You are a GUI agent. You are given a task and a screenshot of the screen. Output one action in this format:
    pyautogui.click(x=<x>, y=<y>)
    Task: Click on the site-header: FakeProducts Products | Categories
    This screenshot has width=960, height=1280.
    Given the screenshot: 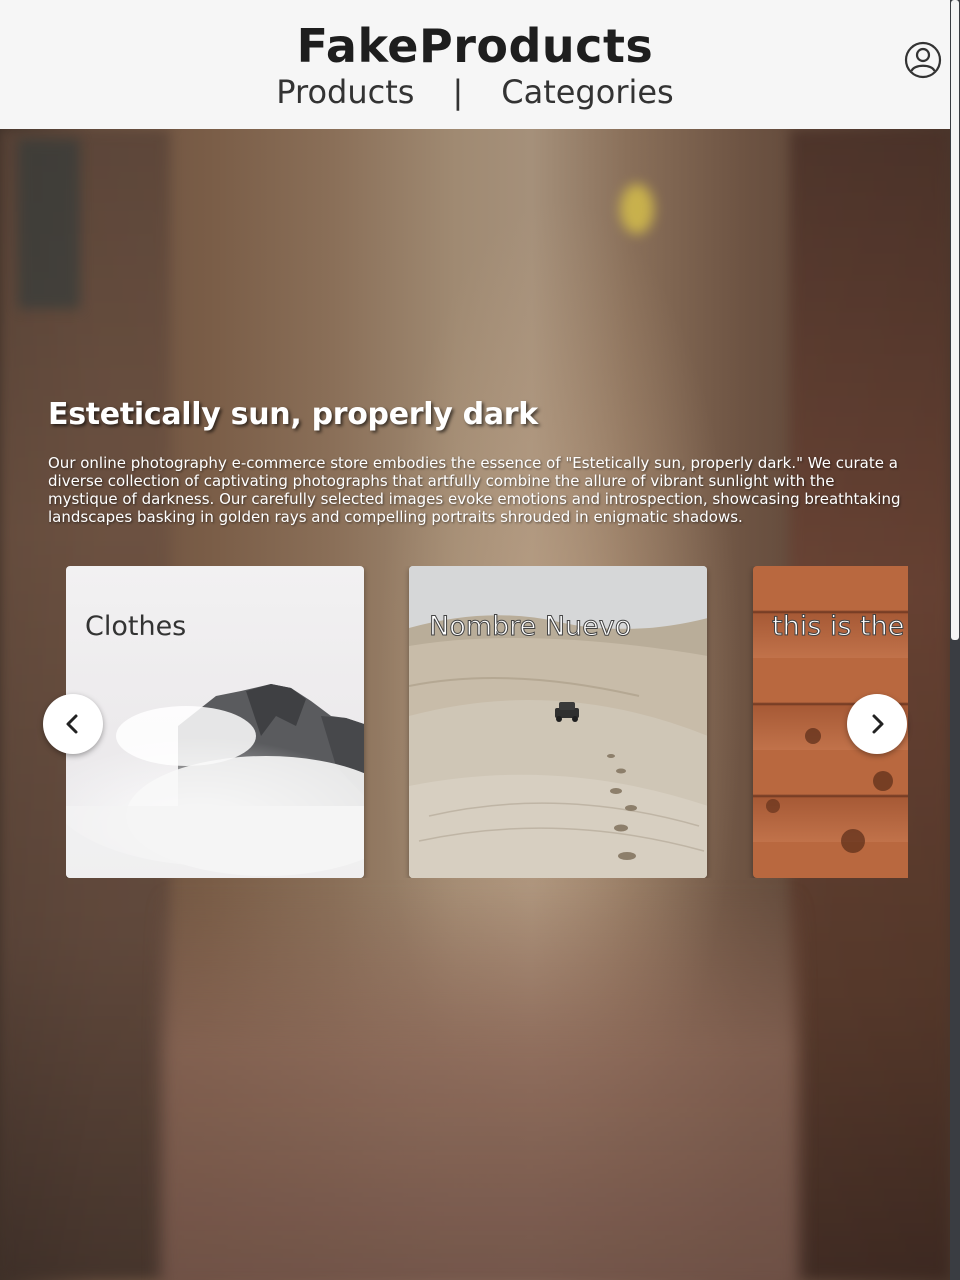 What is the action you would take?
    pyautogui.click(x=475, y=64)
    